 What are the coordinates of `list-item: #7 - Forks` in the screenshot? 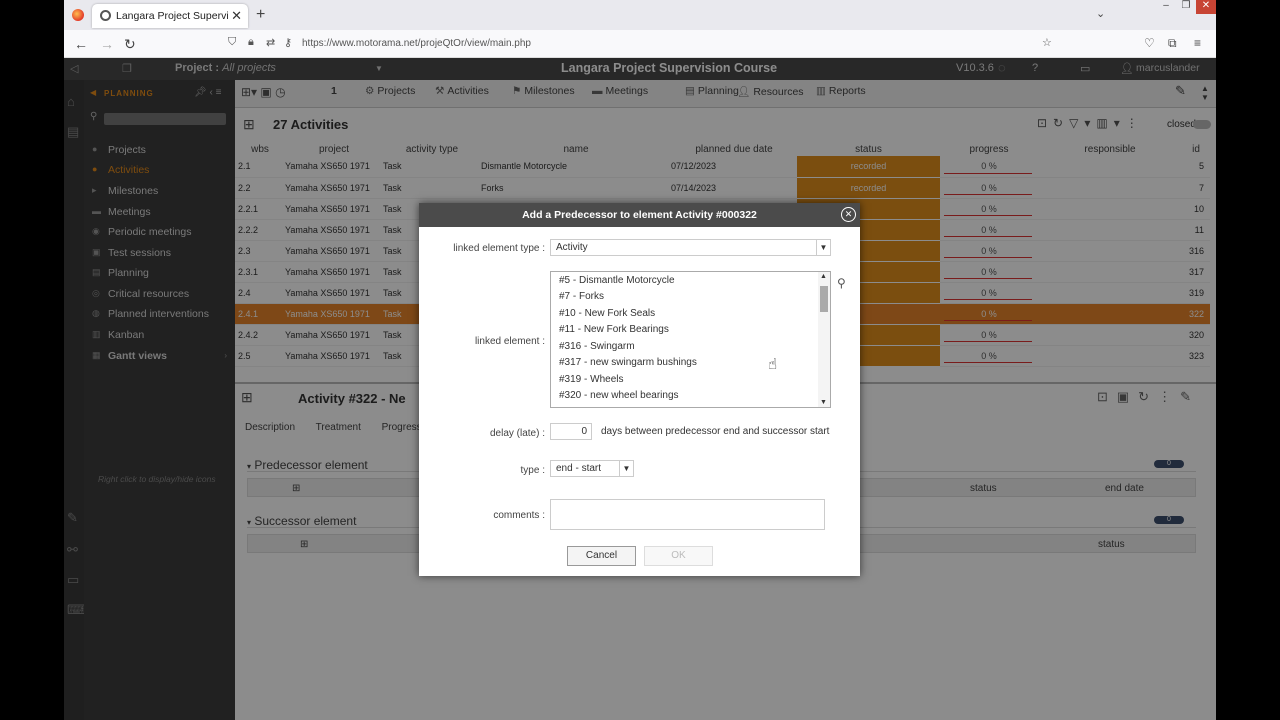 It's located at (581, 296).